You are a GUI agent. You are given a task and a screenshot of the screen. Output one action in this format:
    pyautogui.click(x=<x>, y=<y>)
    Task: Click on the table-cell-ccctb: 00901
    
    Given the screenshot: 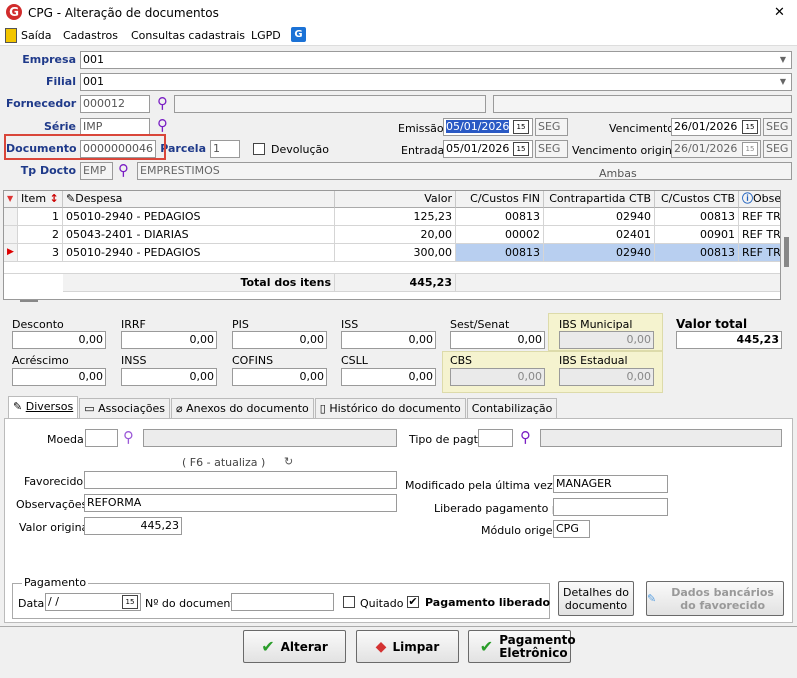 What is the action you would take?
    pyautogui.click(x=697, y=235)
    